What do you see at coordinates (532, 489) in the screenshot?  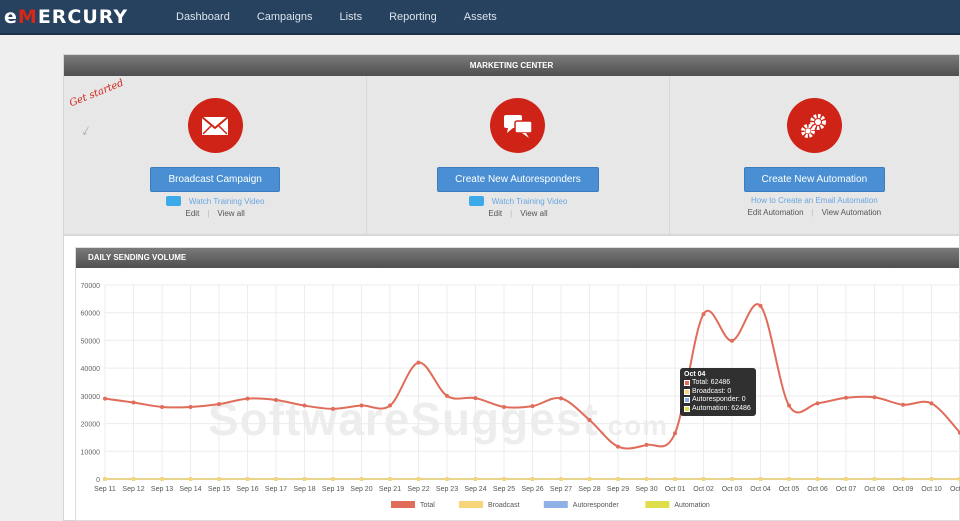 I see `x-tick-label: Sep 26` at bounding box center [532, 489].